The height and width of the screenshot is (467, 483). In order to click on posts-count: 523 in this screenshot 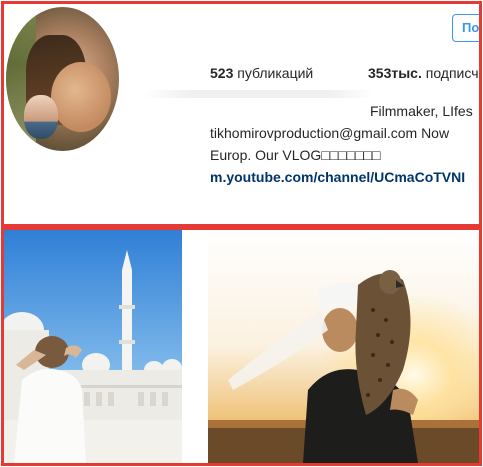, I will do `click(222, 73)`.